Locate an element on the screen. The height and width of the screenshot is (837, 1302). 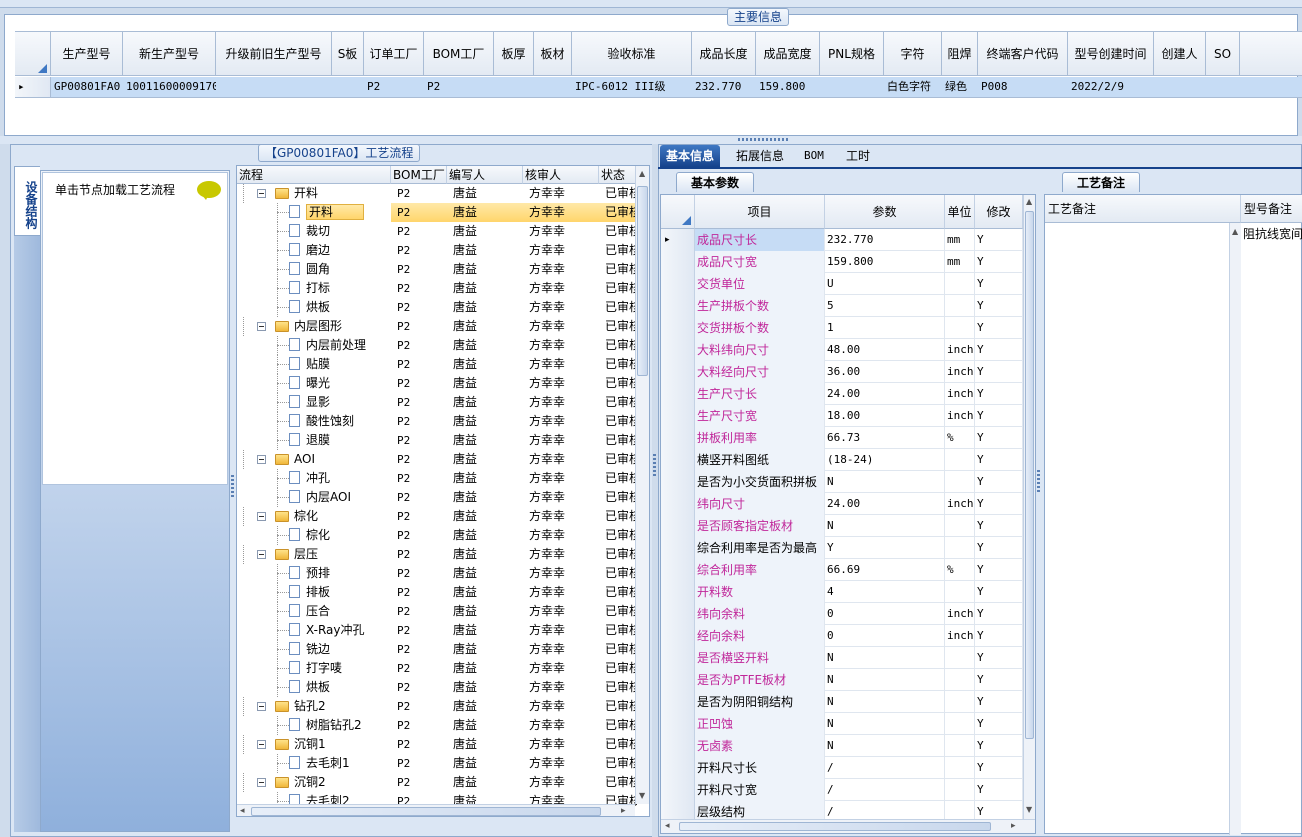
tab-1: 拓展信息 is located at coordinates (760, 156).